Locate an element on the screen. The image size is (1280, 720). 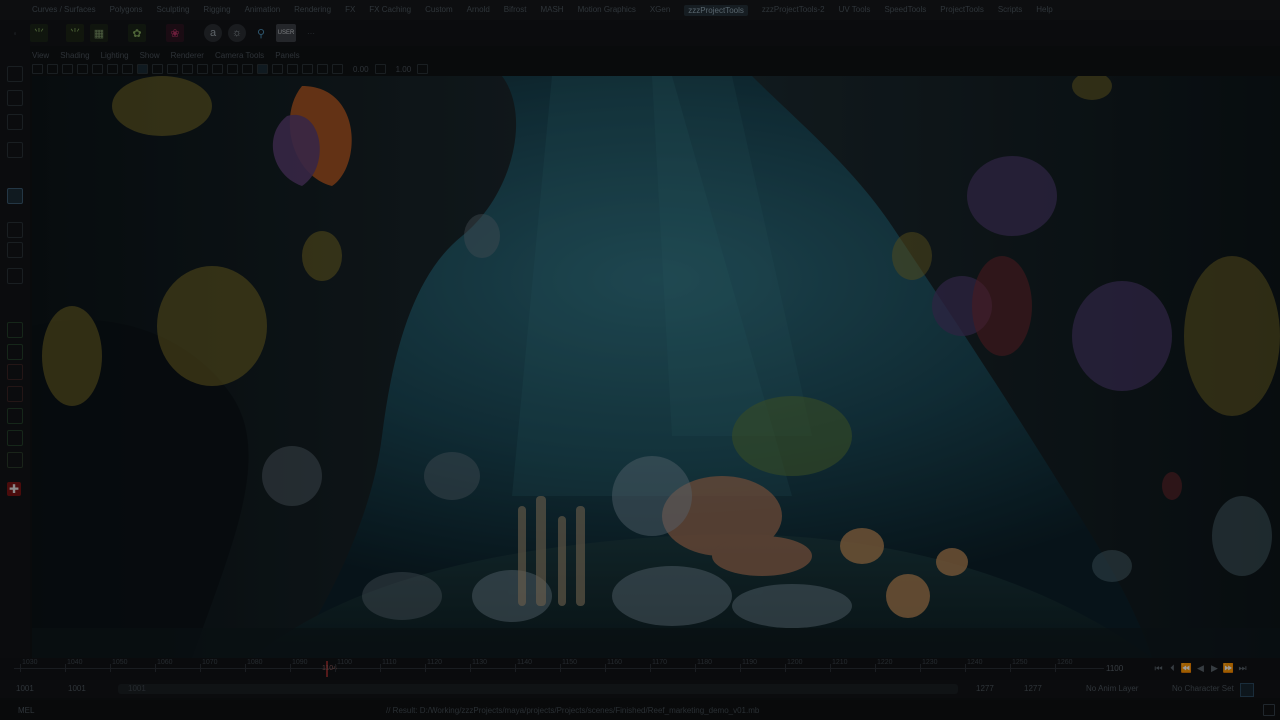
character-set-dropdown: No Character Set is located at coordinates (1203, 688).